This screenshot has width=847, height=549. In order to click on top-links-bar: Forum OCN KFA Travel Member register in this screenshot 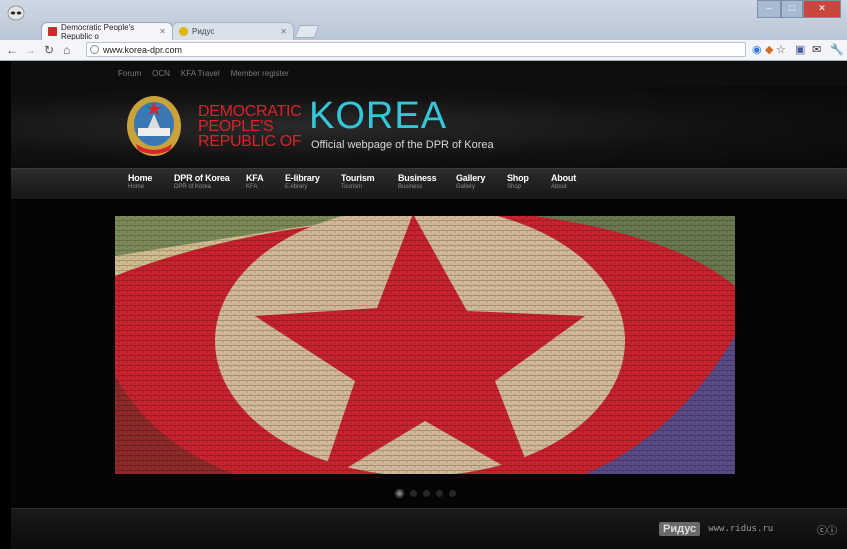, I will do `click(429, 73)`.